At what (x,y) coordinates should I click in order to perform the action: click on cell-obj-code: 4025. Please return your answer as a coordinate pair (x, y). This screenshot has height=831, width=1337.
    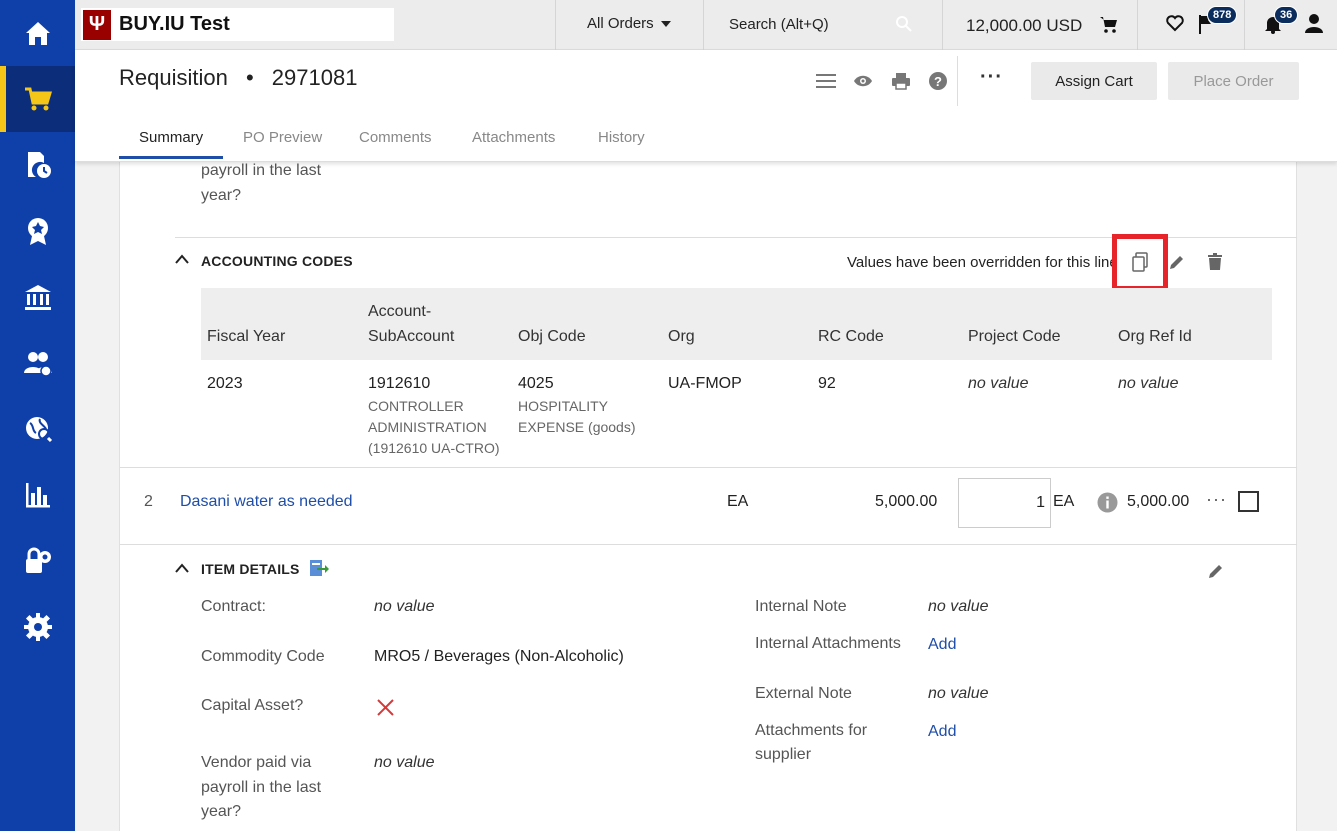
    Looking at the image, I should click on (536, 383).